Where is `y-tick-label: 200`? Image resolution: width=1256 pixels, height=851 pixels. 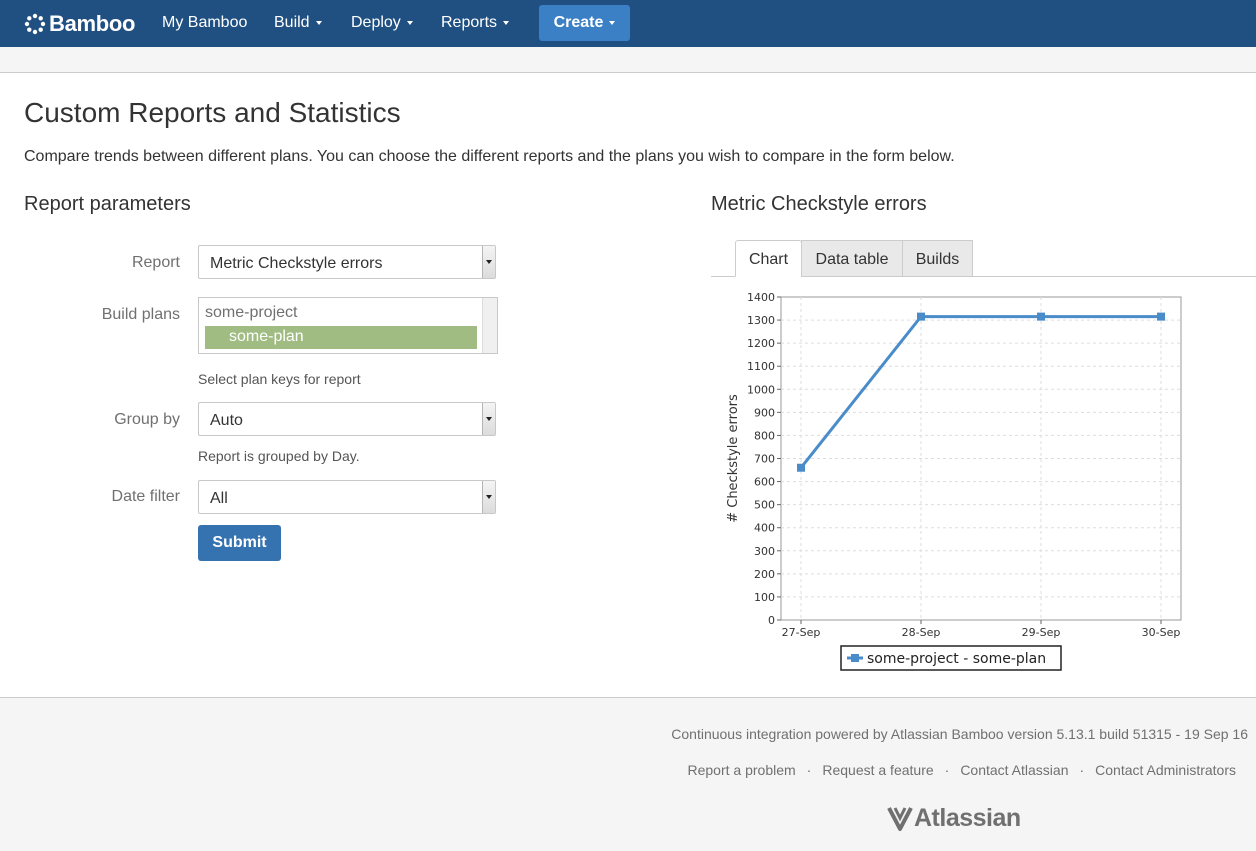
y-tick-label: 200 is located at coordinates (764, 574).